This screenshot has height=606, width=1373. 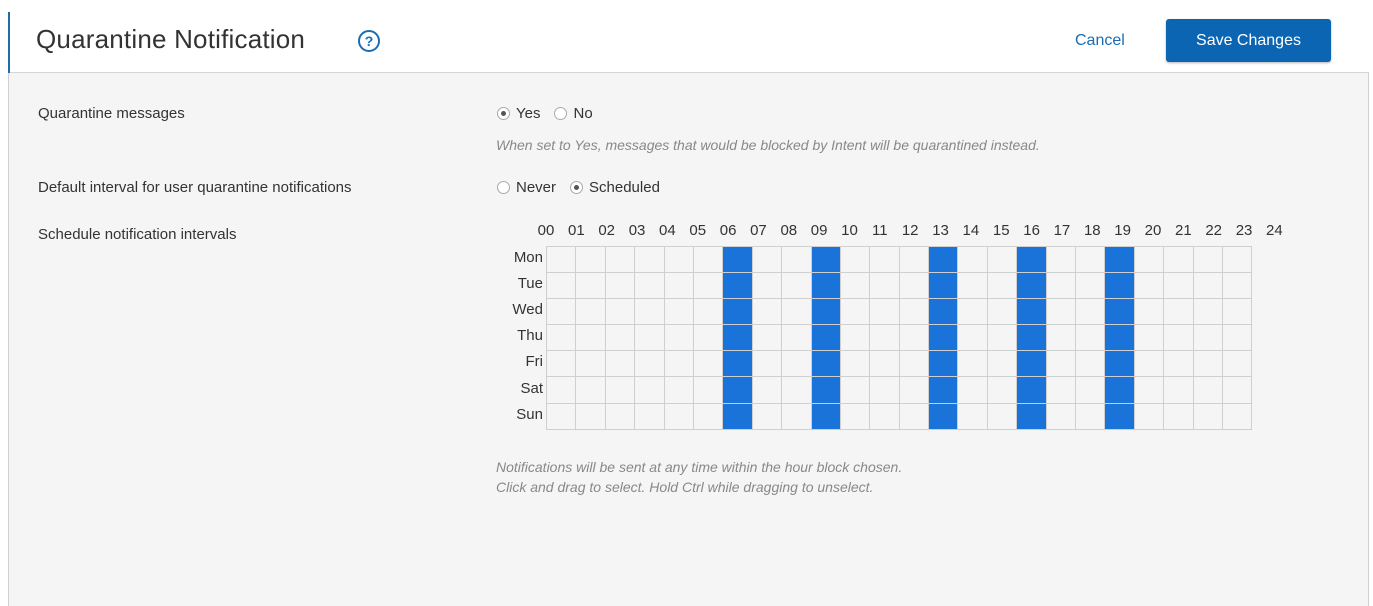 I want to click on interval-never-radio, so click(x=503, y=187).